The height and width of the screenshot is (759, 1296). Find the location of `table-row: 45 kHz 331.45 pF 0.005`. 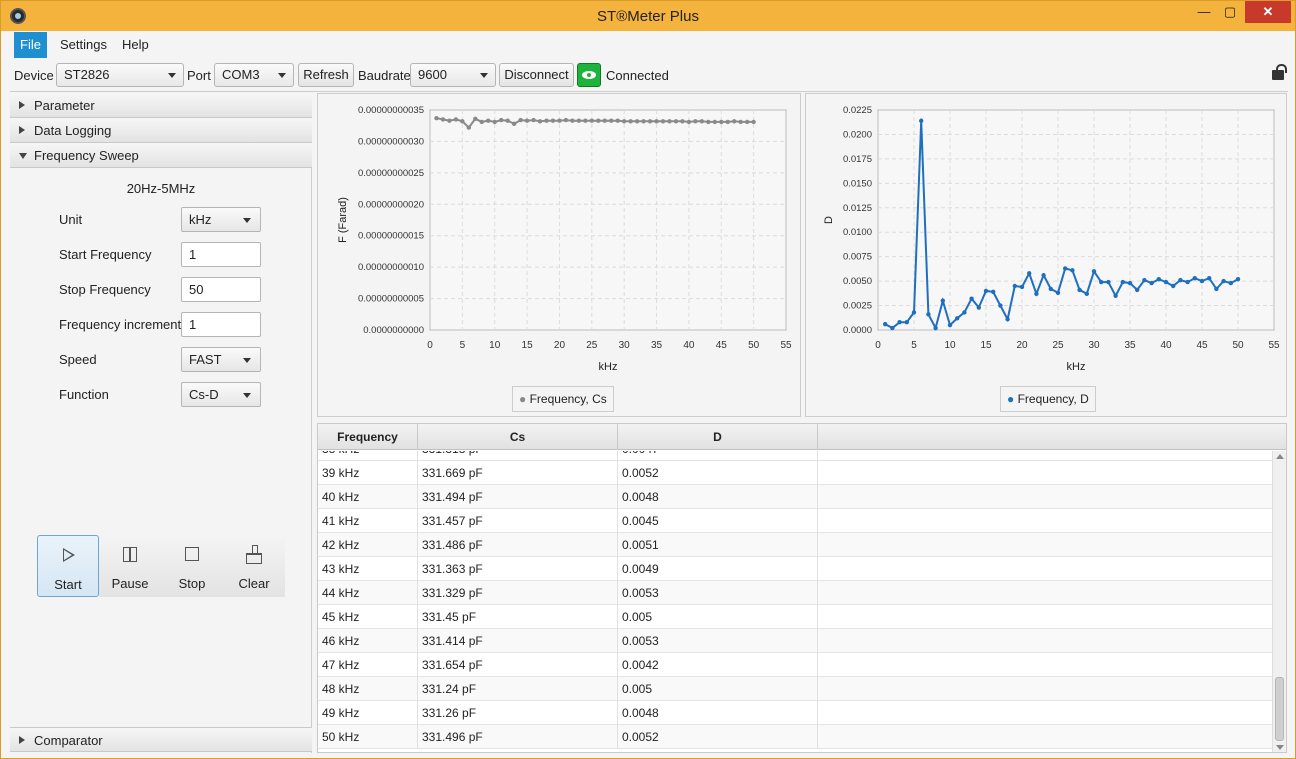

table-row: 45 kHz 331.45 pF 0.005 is located at coordinates (795, 617).